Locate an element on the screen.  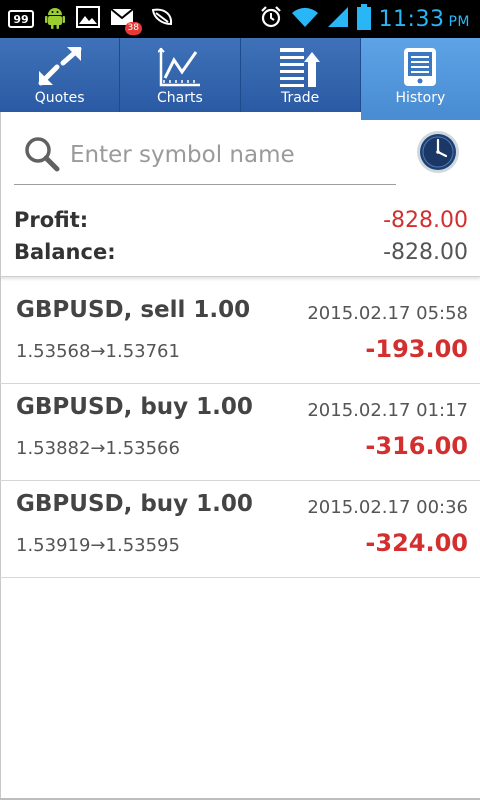
trade-time: 2015.02.17 05:58 is located at coordinates (387, 313).